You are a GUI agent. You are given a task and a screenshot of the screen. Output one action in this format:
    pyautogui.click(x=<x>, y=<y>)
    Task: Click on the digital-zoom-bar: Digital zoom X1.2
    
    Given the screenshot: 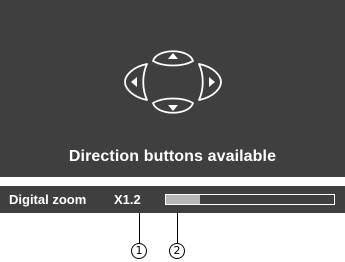 What is the action you would take?
    pyautogui.click(x=172, y=199)
    